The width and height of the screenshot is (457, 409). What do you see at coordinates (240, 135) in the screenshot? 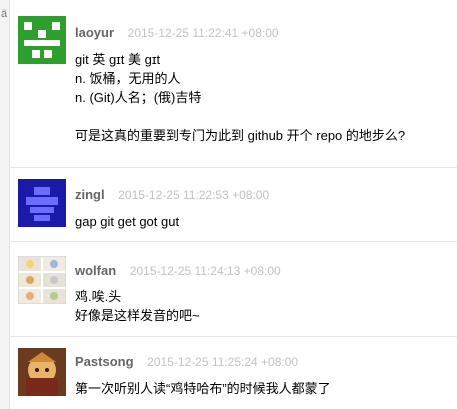
I see `content-line: 可是这真的重要到专门为此到 github 开个 repo 的地步么?` at bounding box center [240, 135].